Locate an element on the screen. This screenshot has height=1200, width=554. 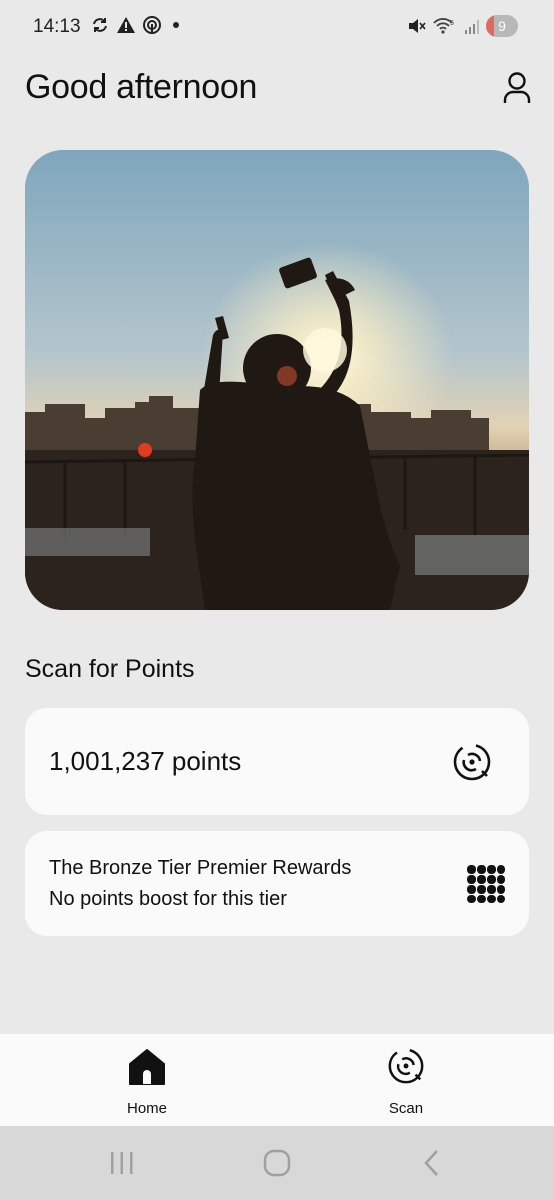
recents-button is located at coordinates (122, 1163).